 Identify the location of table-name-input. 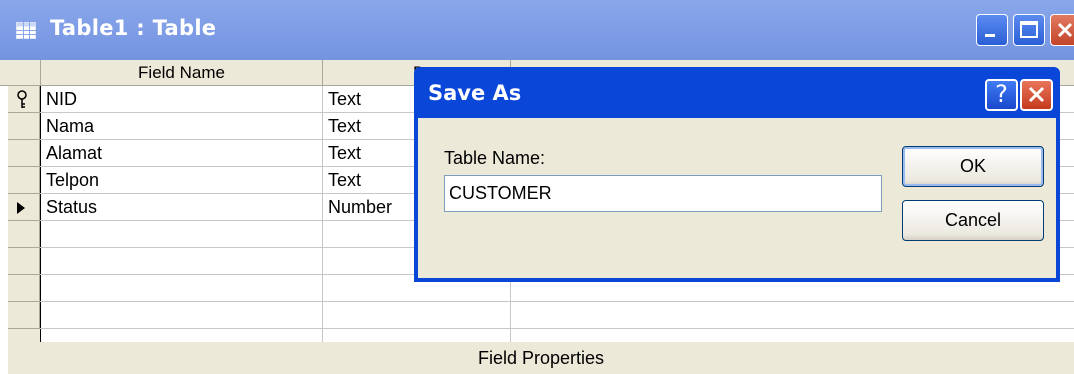
(663, 193).